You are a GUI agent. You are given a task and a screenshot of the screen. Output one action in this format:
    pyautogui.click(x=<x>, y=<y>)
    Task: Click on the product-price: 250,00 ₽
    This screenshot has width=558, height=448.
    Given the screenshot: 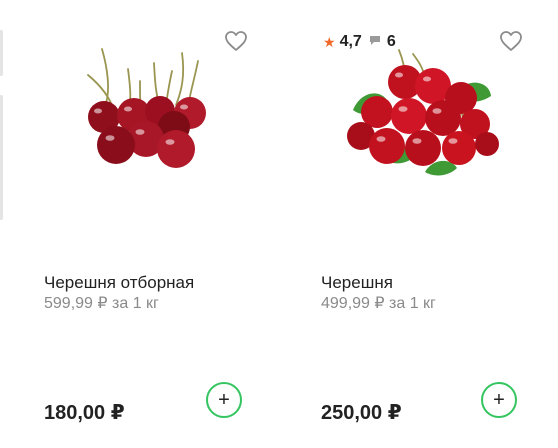 What is the action you would take?
    pyautogui.click(x=361, y=413)
    